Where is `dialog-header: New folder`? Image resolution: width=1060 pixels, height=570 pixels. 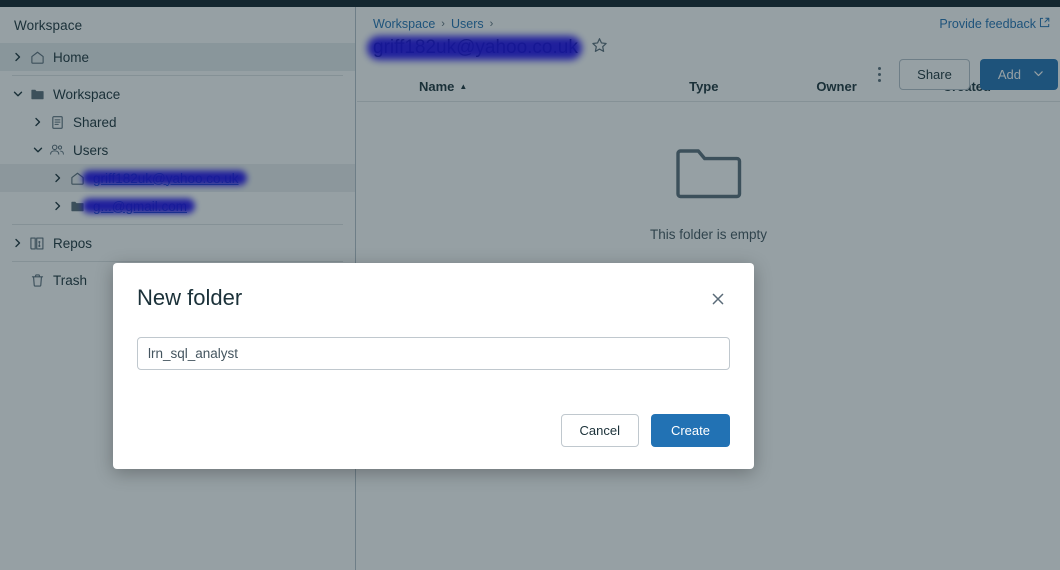
dialog-header: New folder is located at coordinates (433, 289).